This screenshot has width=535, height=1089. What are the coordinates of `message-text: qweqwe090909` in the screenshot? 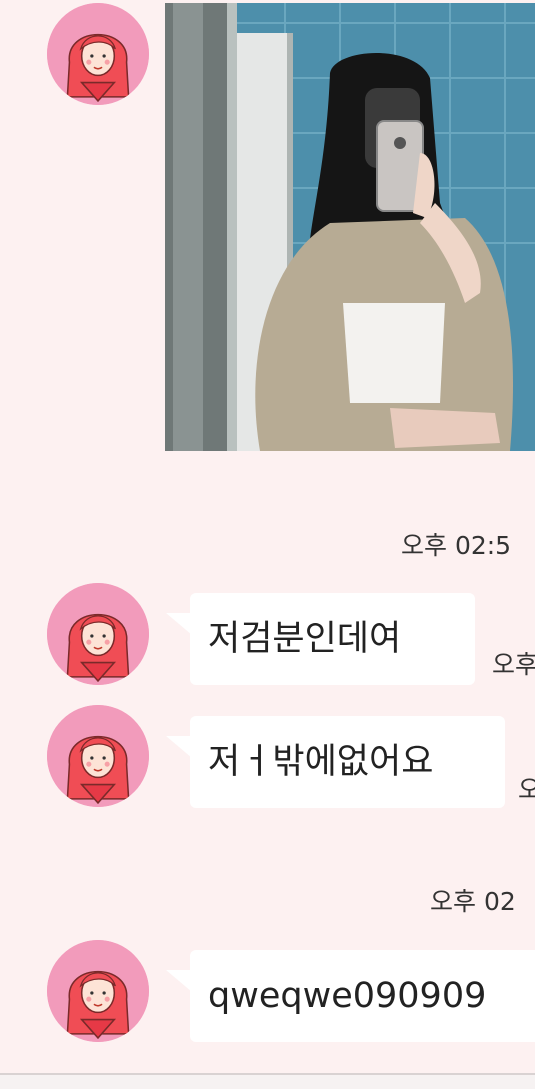 It's located at (347, 995).